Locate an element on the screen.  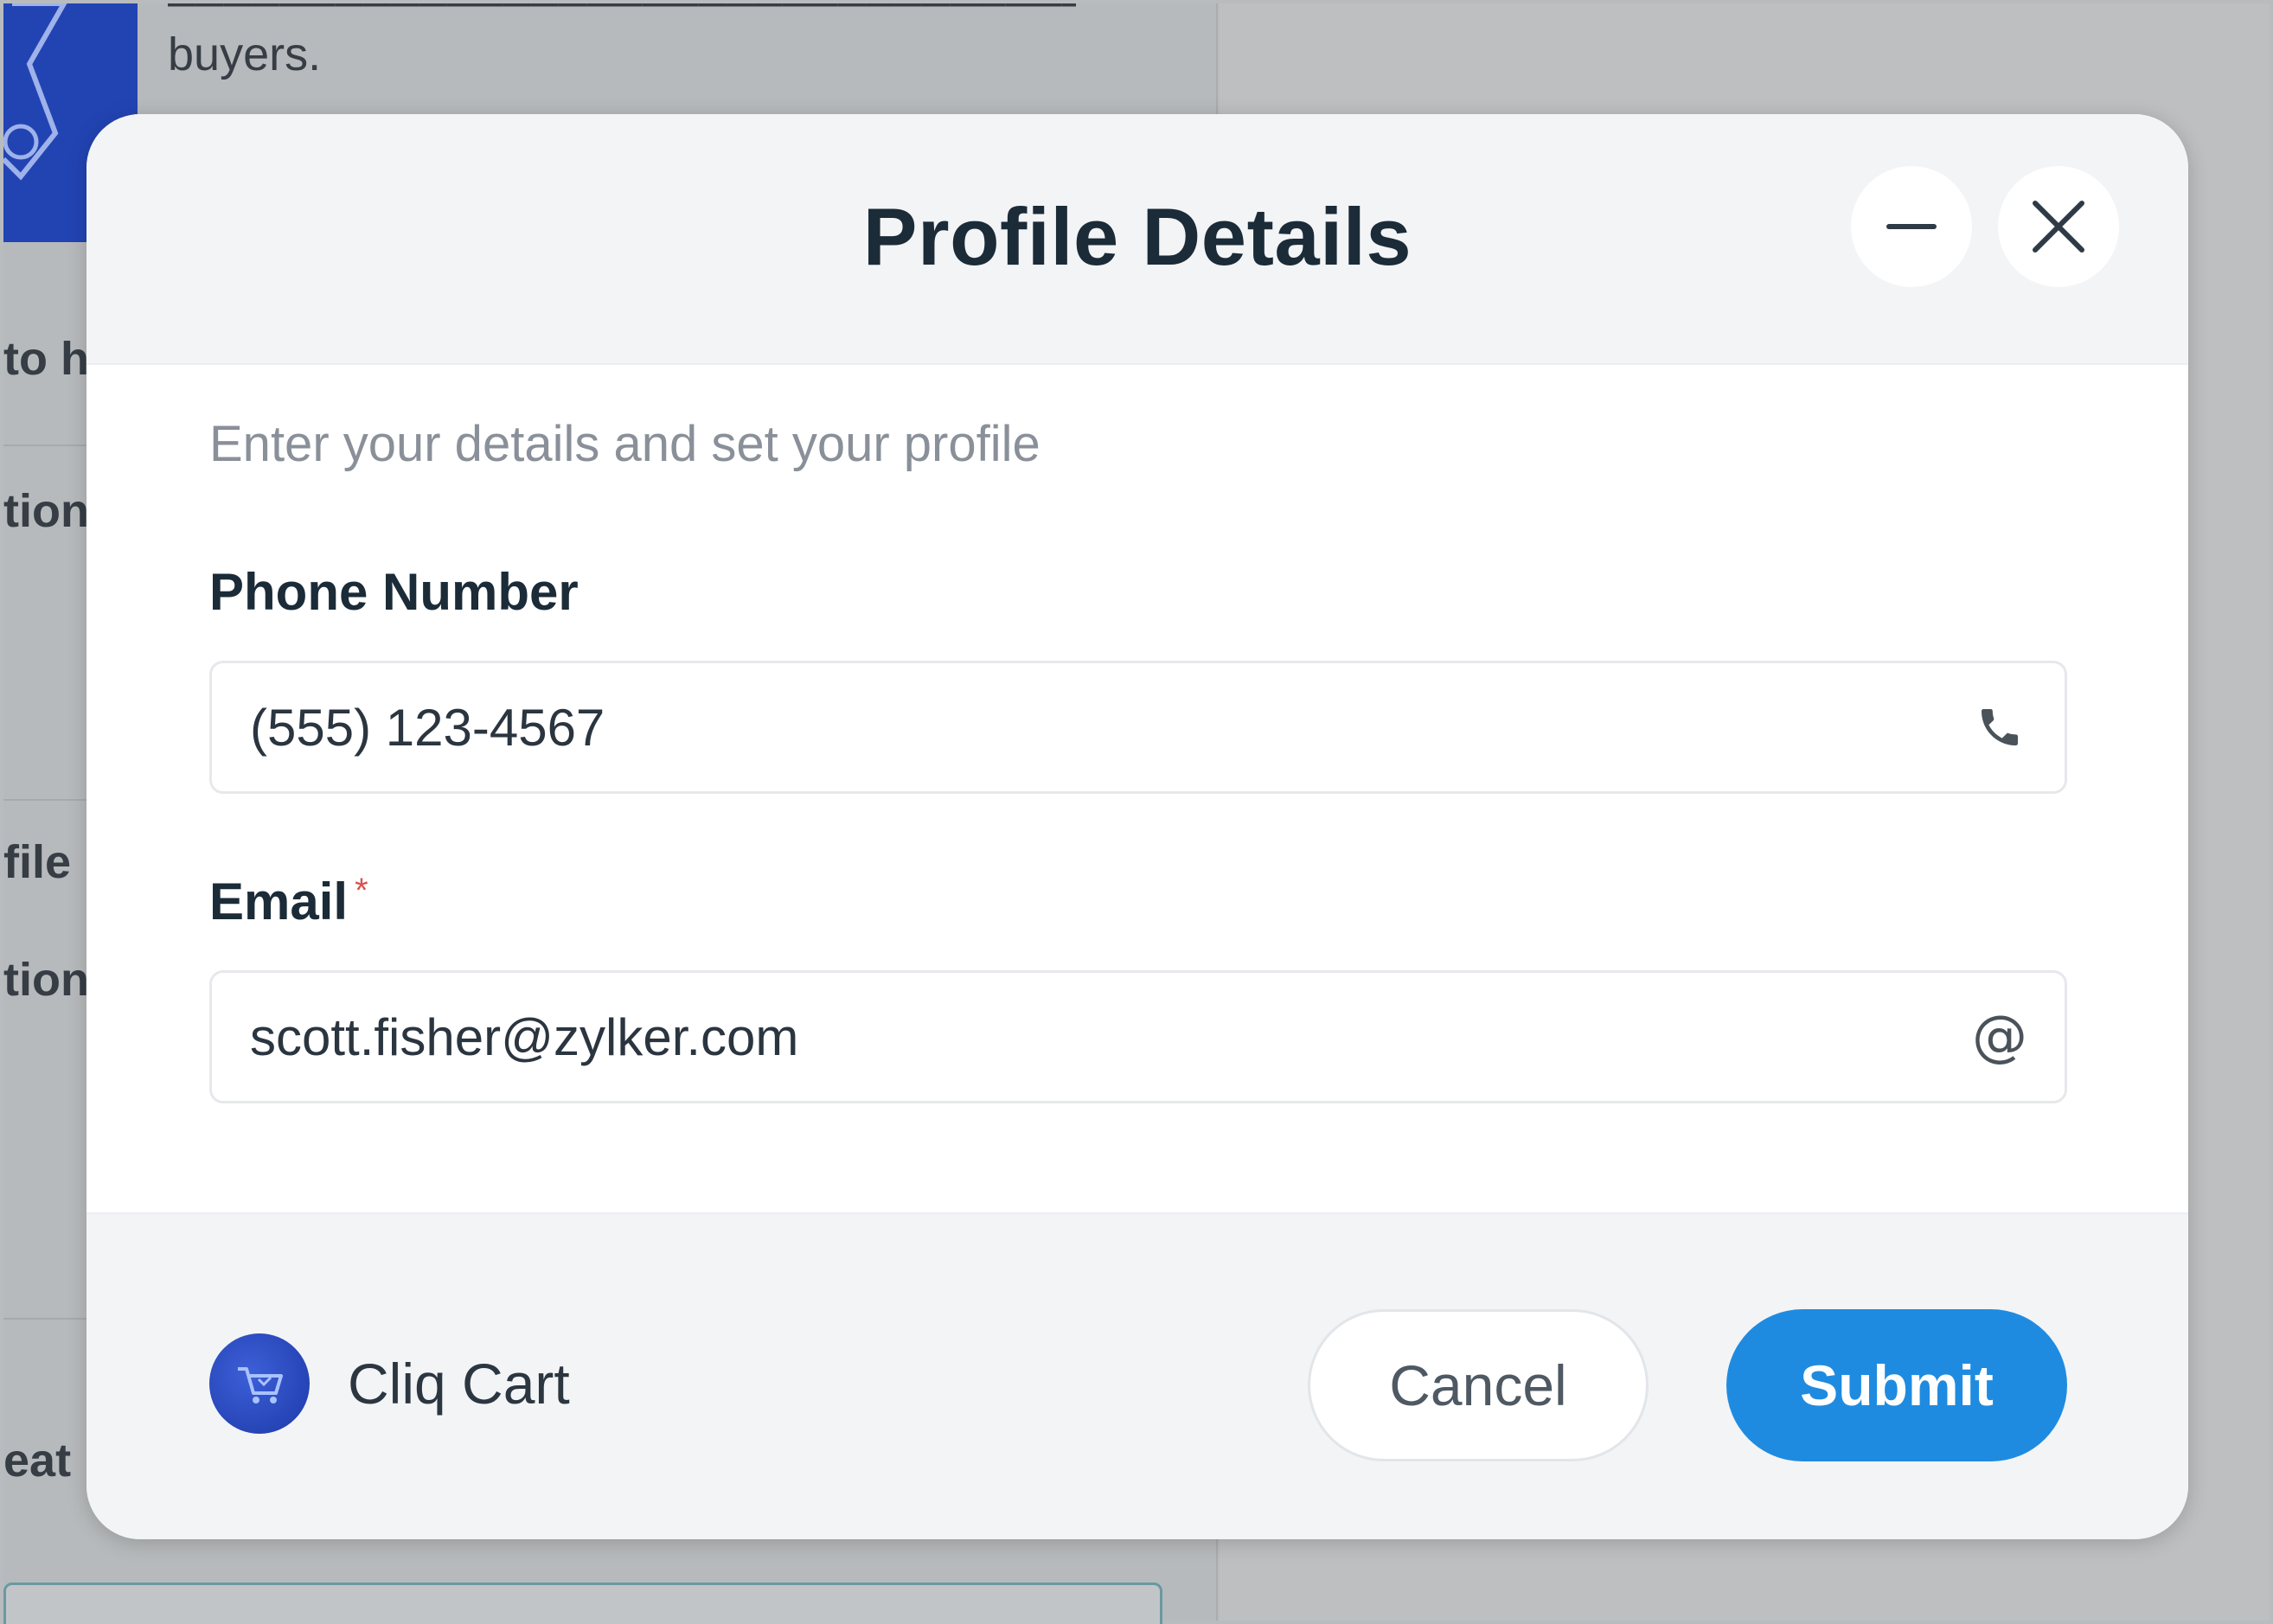
background-cut-text: ━━━━━━━━━━━━━━━━━━━━━━━━━━━━━━━━━━ is located at coordinates (622, 13).